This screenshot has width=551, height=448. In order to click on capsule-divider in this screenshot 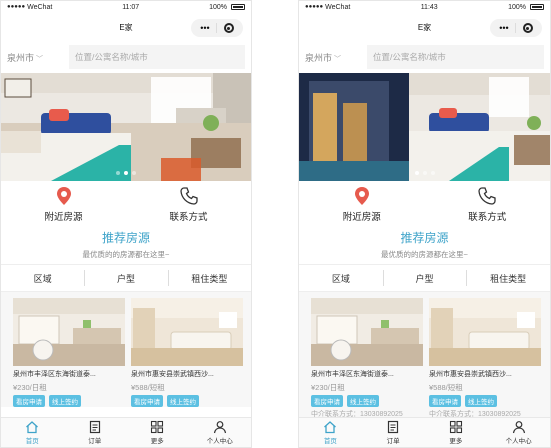, I will do `click(516, 28)`.